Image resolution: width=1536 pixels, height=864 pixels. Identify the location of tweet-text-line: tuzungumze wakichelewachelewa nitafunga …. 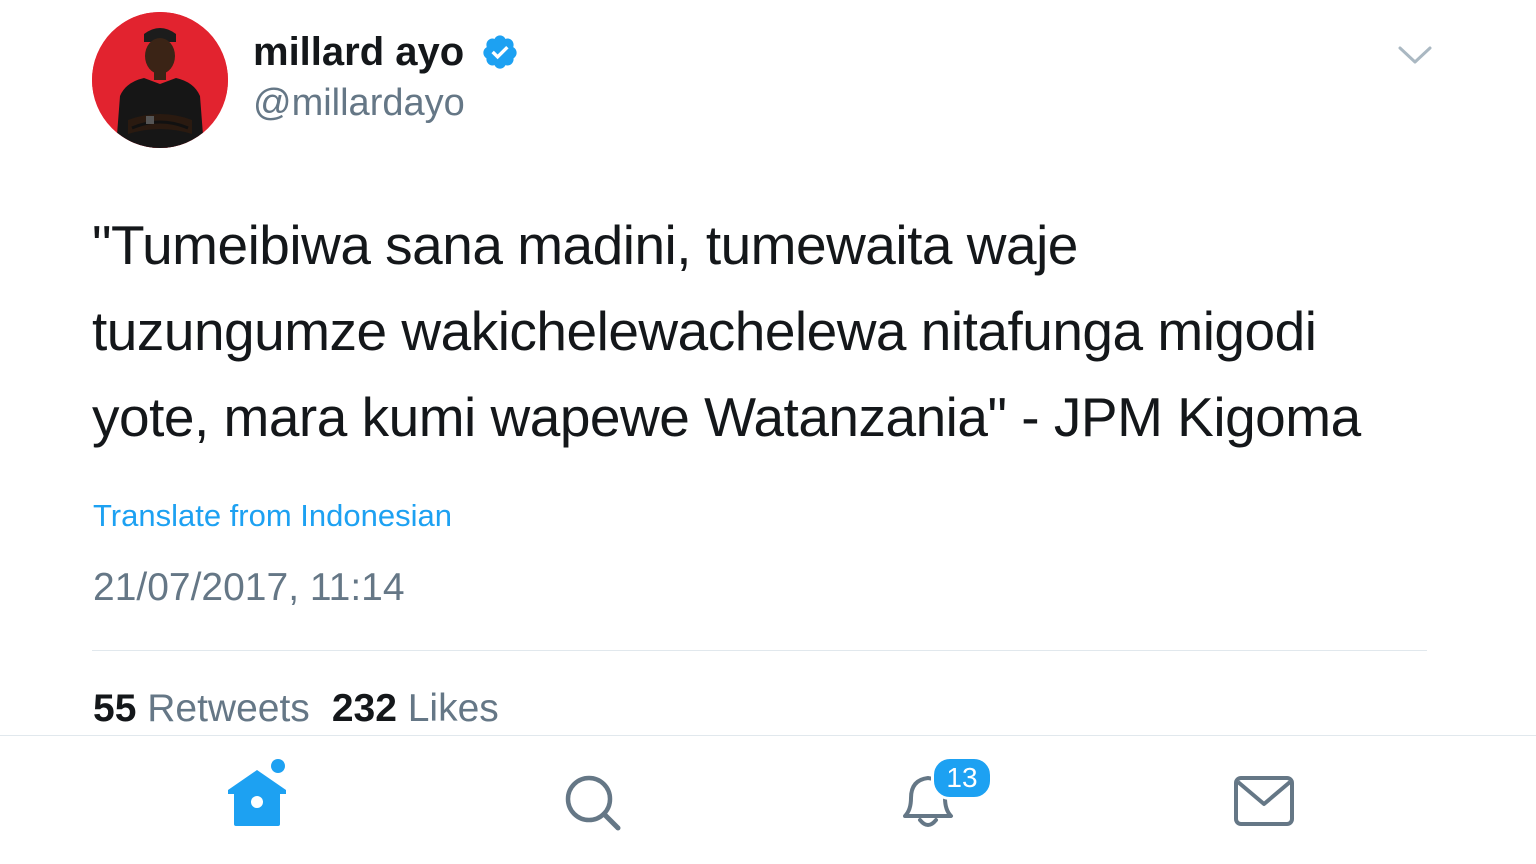
(704, 331).